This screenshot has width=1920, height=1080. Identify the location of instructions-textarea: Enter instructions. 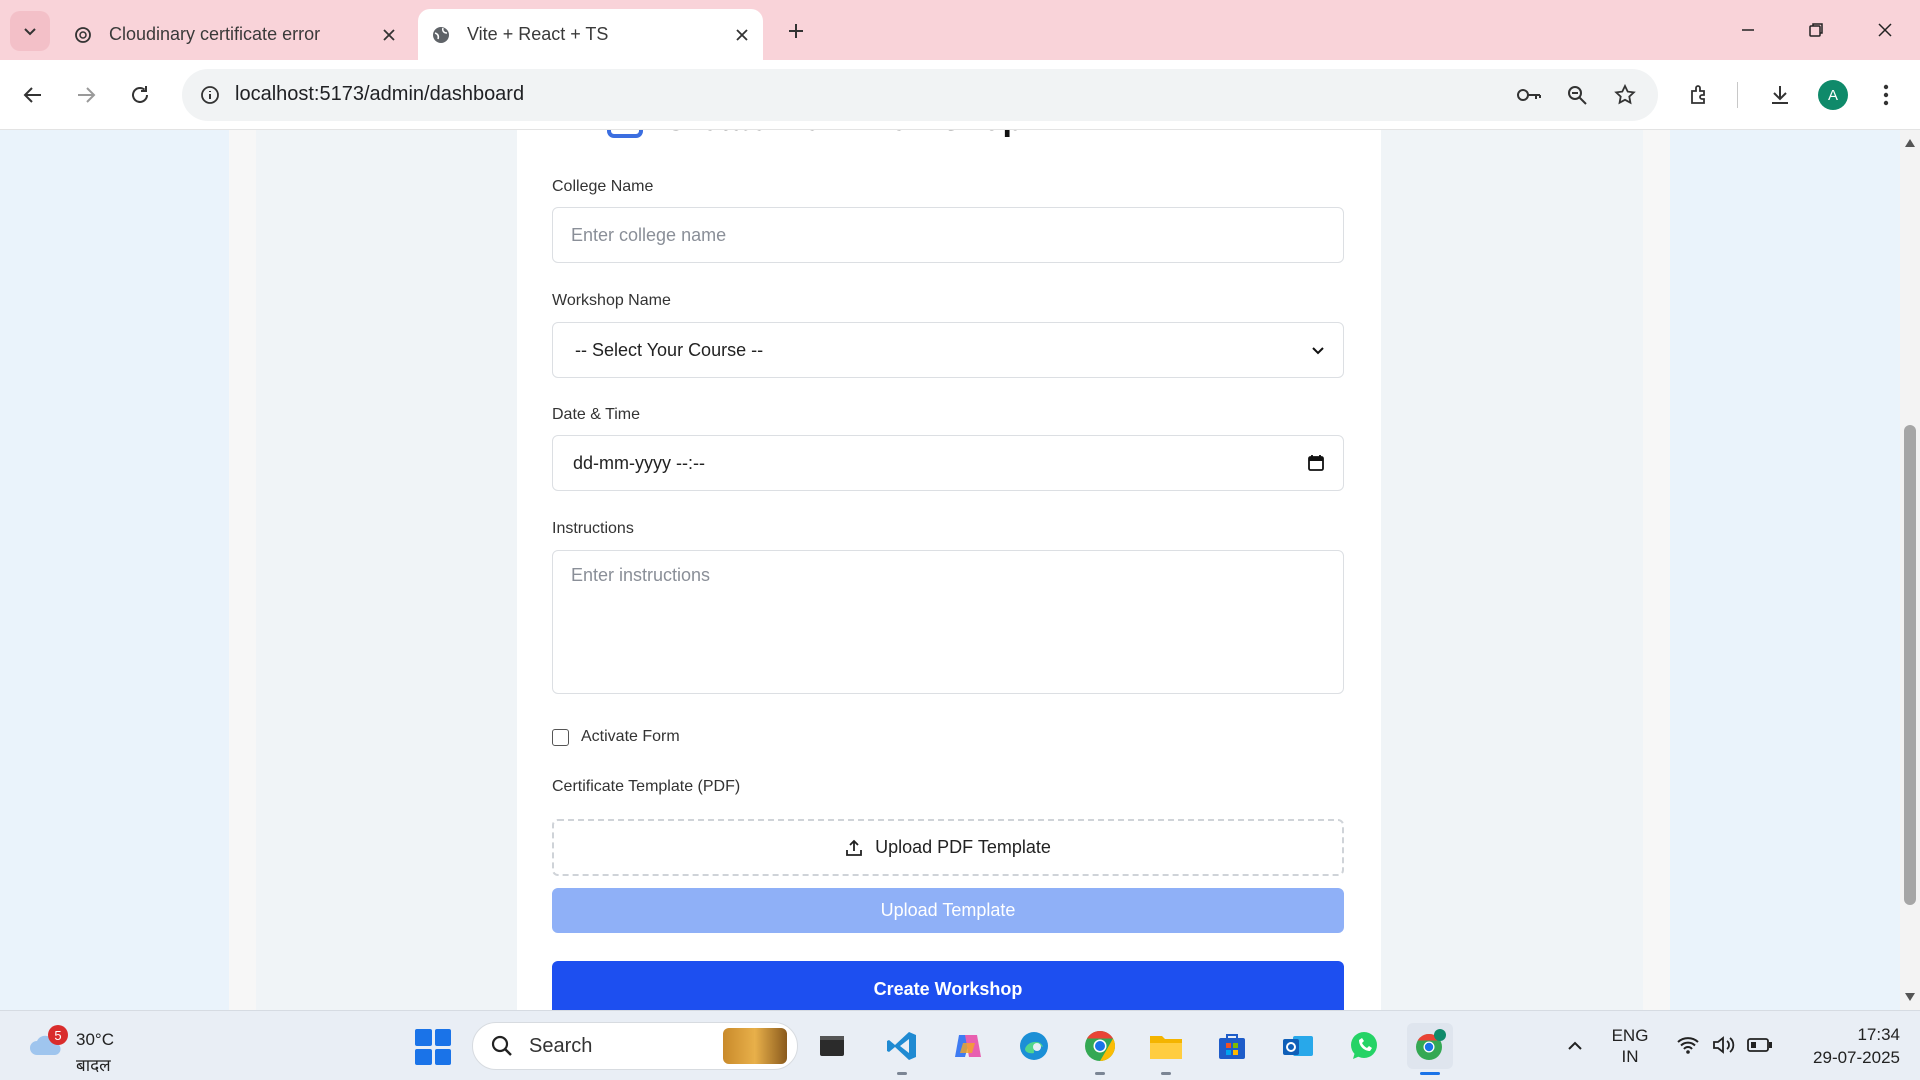
(948, 622).